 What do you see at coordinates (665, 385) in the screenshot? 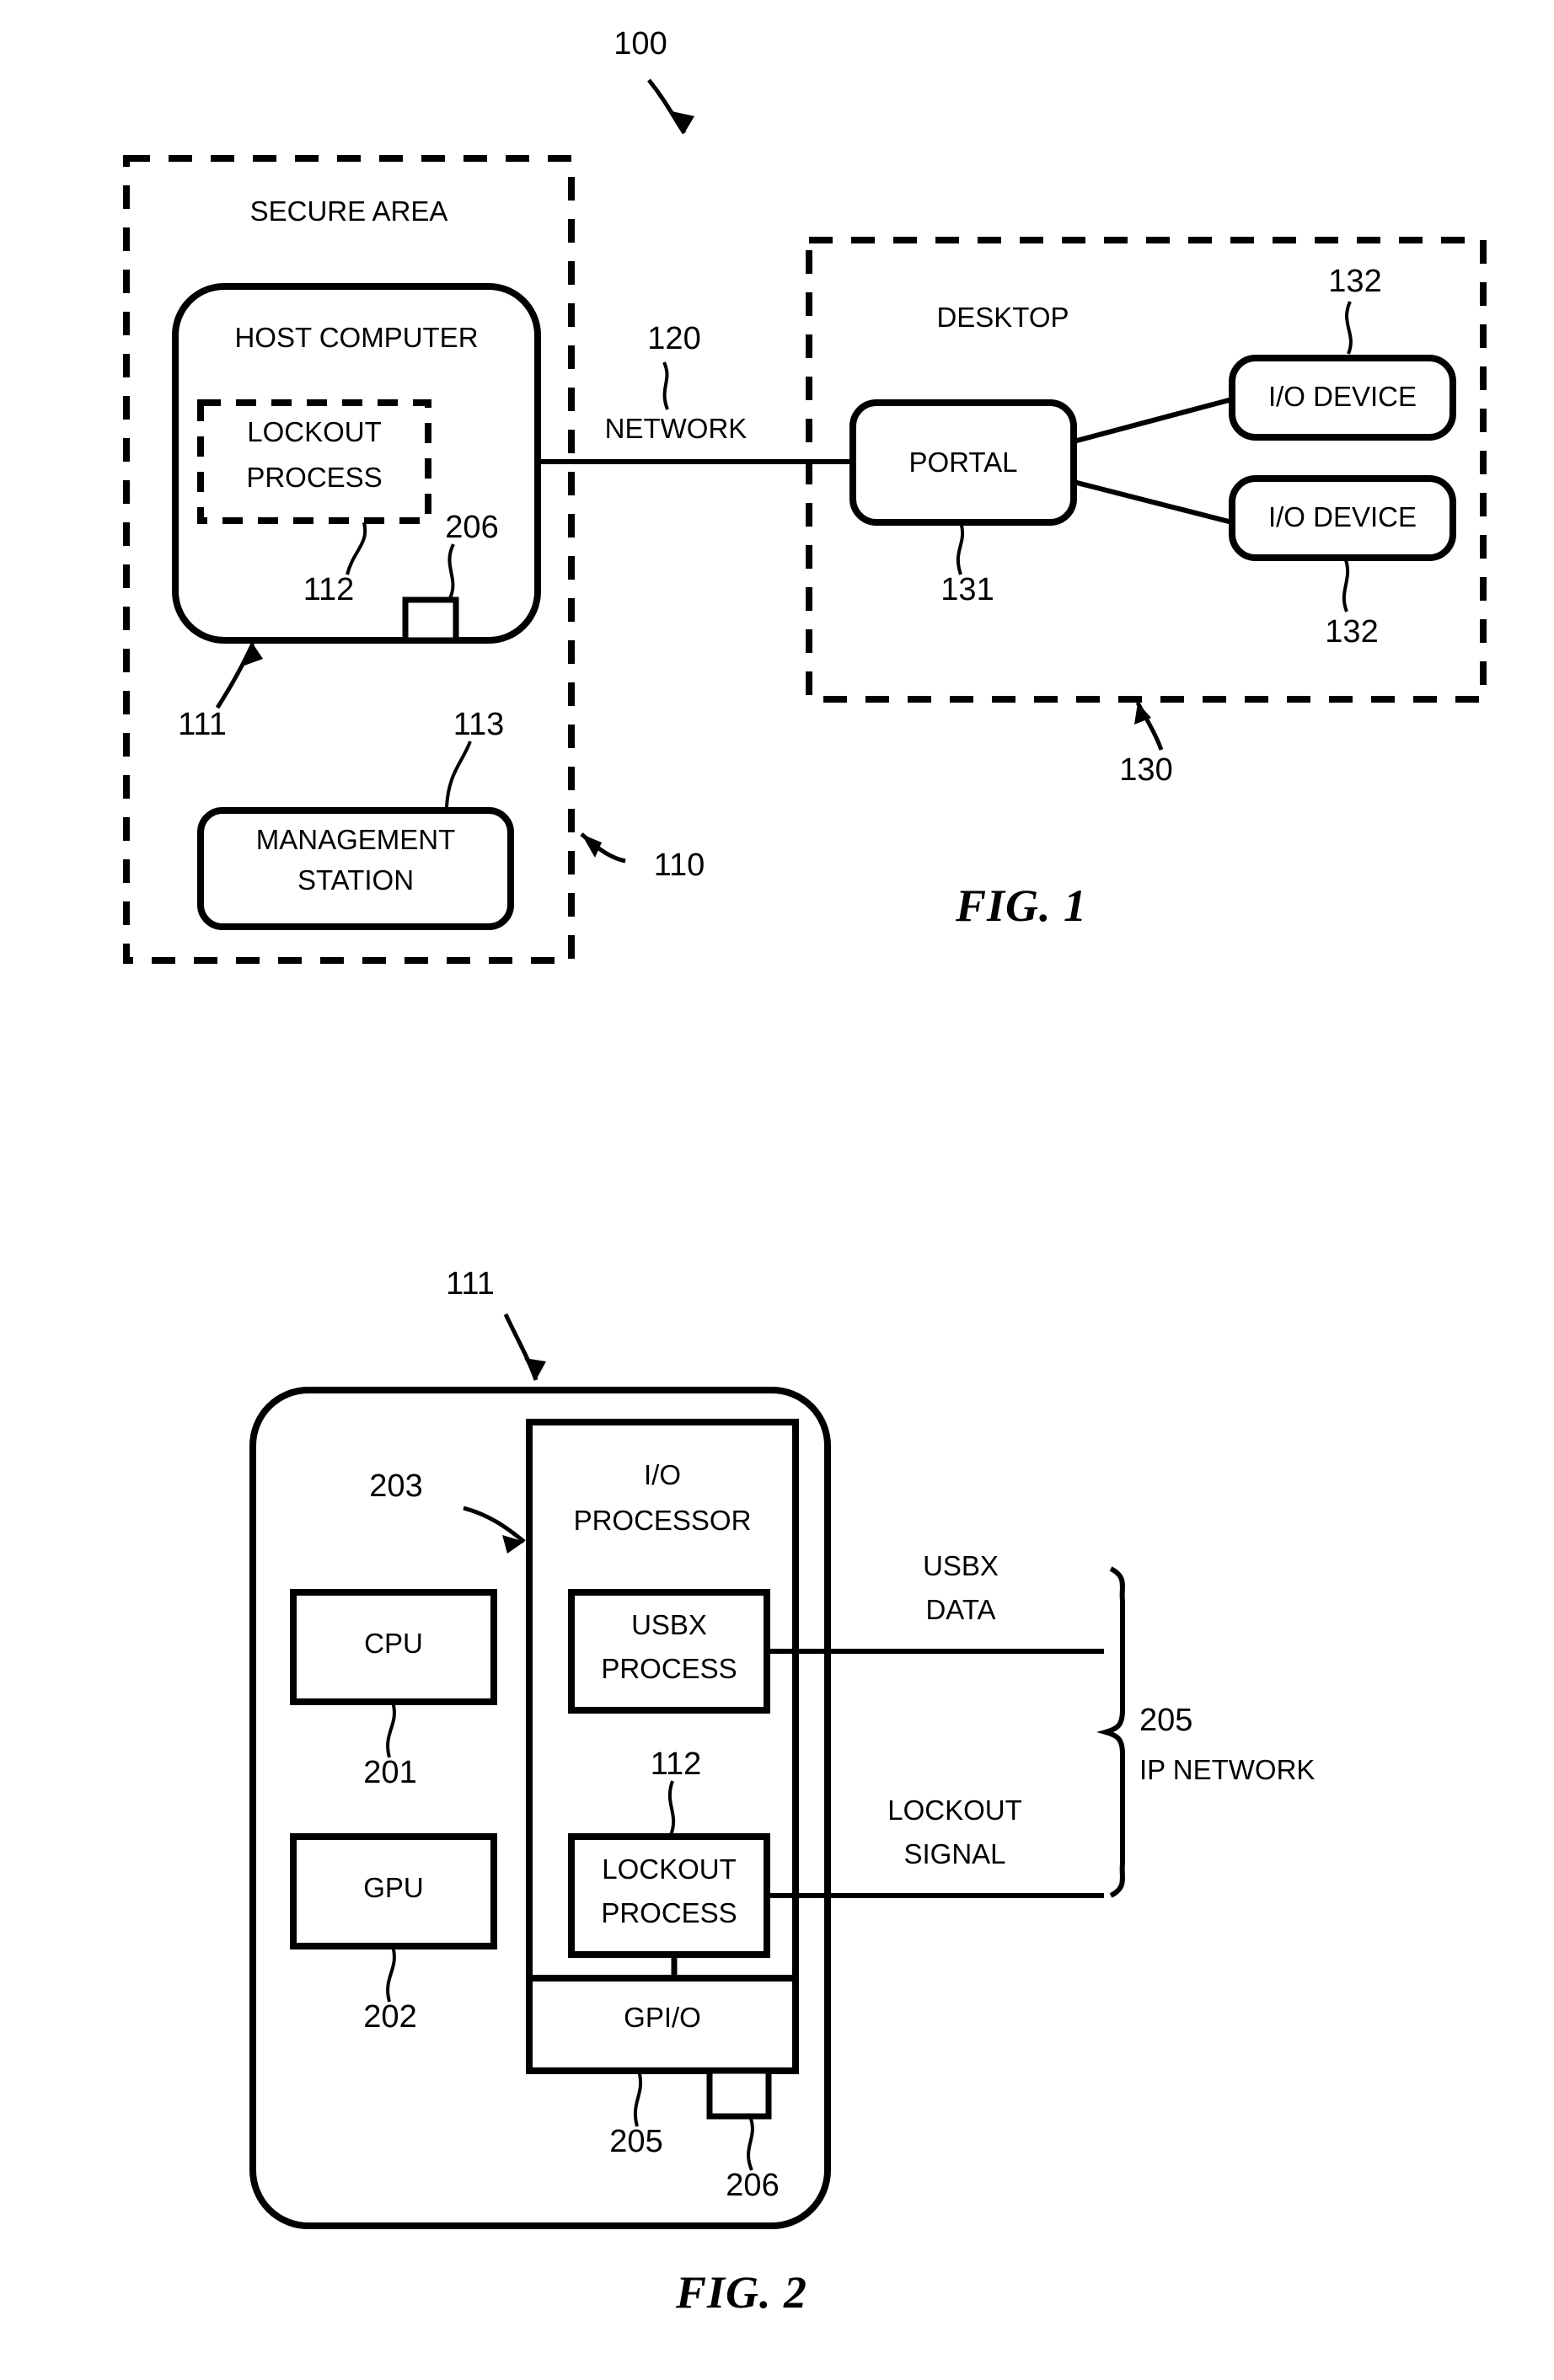
I see `network-leader` at bounding box center [665, 385].